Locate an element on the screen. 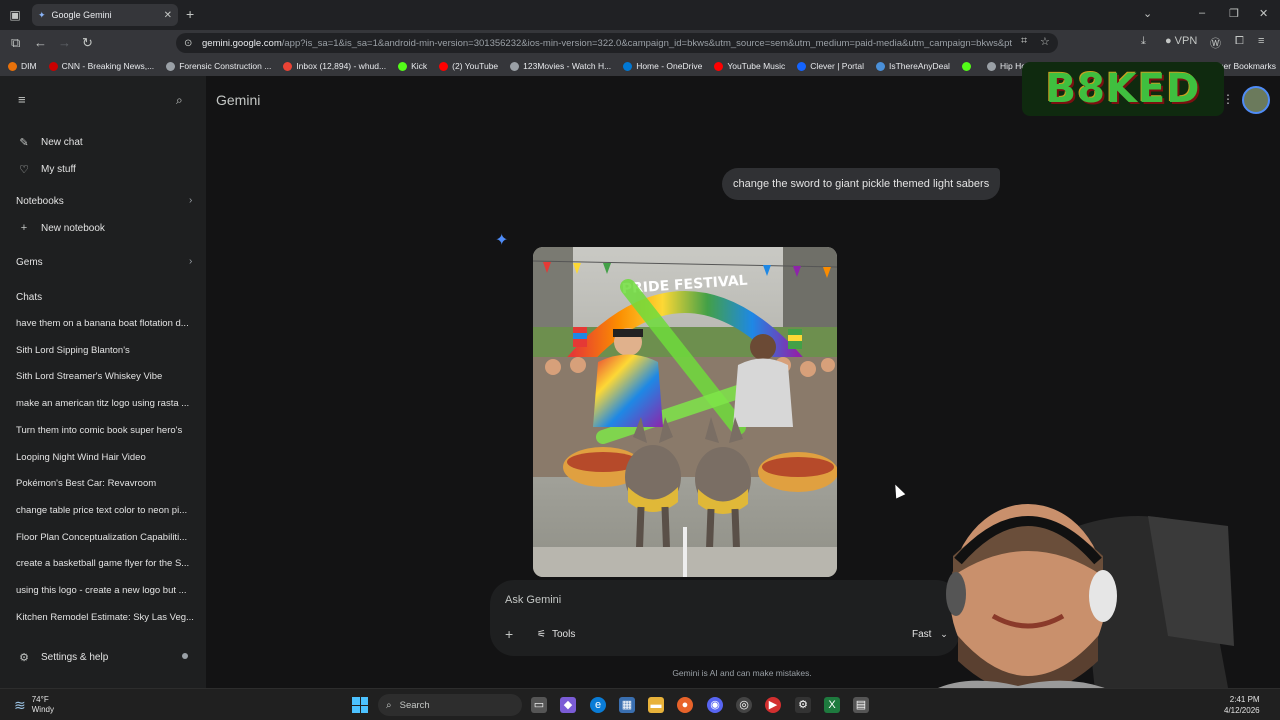  notebooks-heading: Notebooks is located at coordinates (40, 201).